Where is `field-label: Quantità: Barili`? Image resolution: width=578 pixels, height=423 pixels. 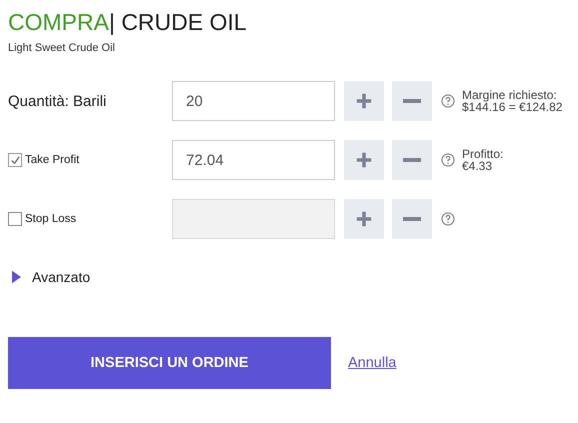
field-label: Quantità: Barili is located at coordinates (57, 101).